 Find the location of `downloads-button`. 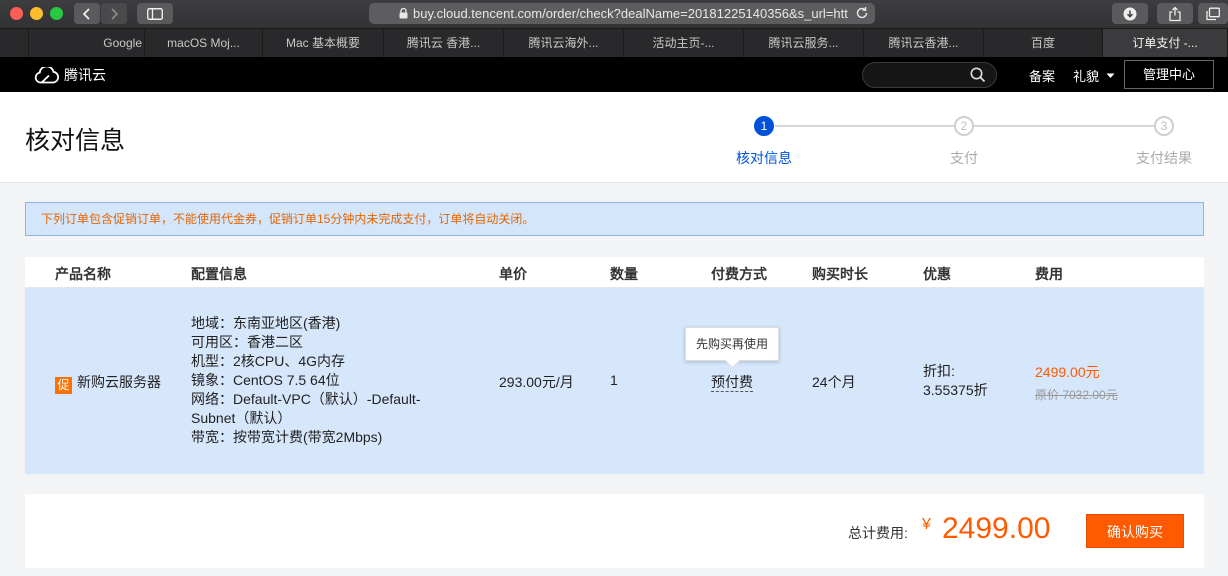

downloads-button is located at coordinates (1130, 13).